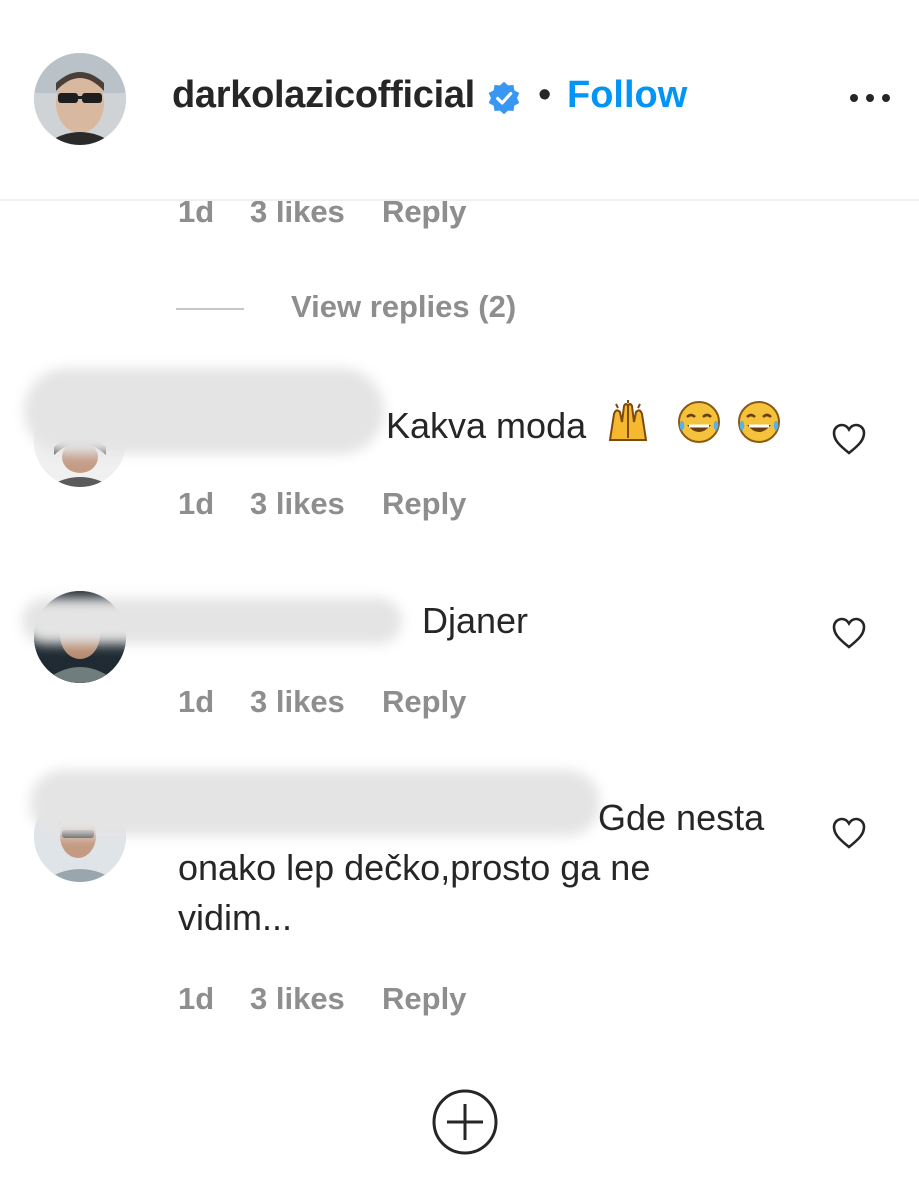 This screenshot has height=1200, width=919. I want to click on comment-text-line1: Gde nesta, so click(681, 818).